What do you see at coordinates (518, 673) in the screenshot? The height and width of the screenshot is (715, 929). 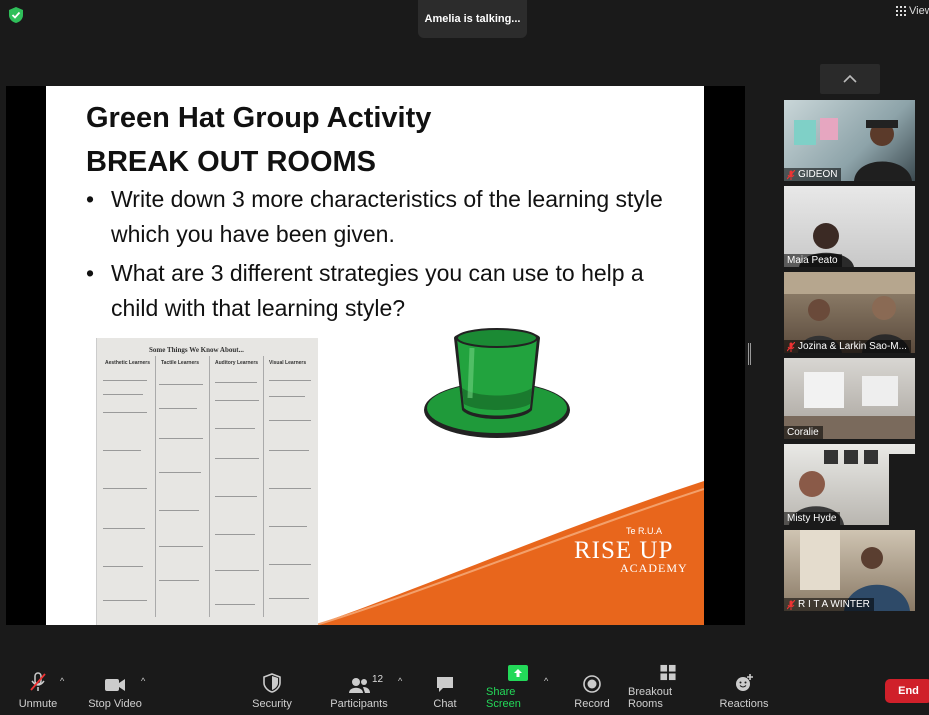 I see `share-screen-icon` at bounding box center [518, 673].